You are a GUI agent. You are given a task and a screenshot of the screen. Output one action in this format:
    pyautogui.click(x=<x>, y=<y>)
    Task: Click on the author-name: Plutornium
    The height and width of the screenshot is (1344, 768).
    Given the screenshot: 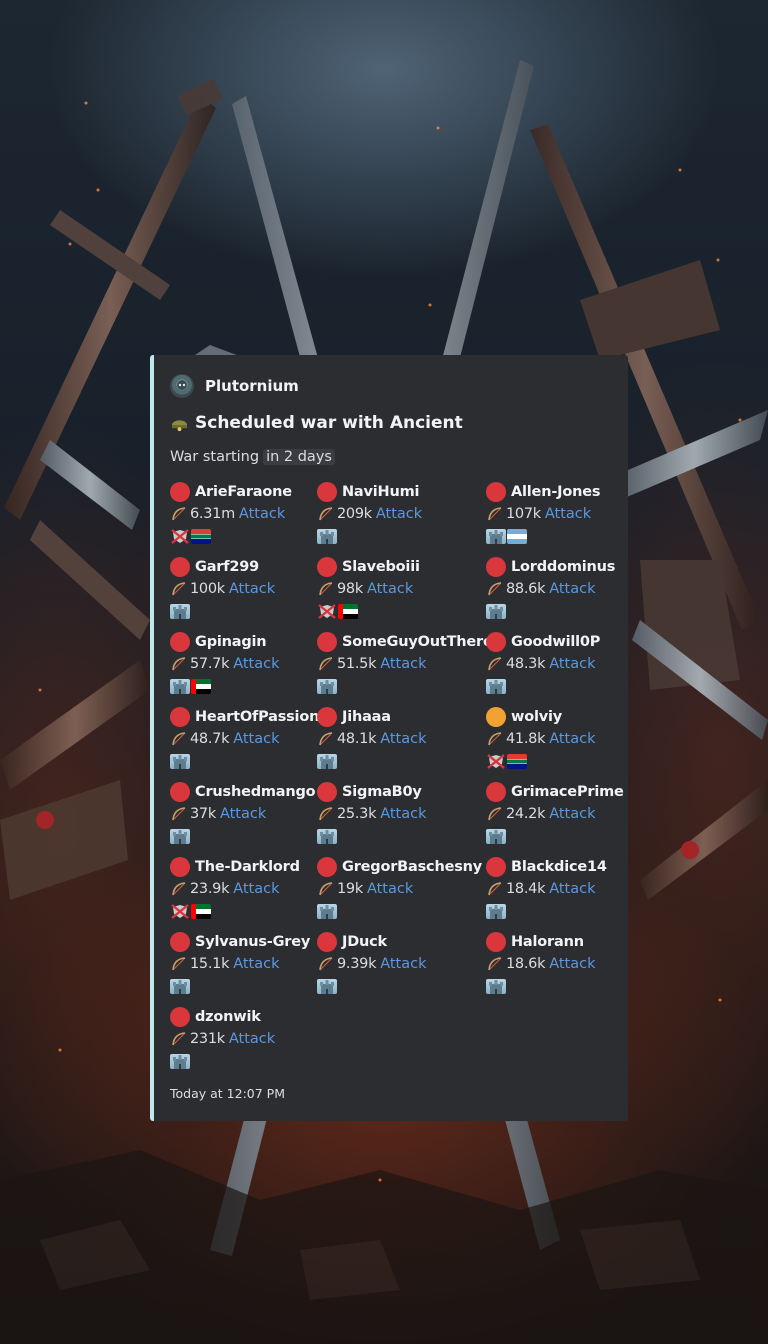 What is the action you would take?
    pyautogui.click(x=252, y=386)
    